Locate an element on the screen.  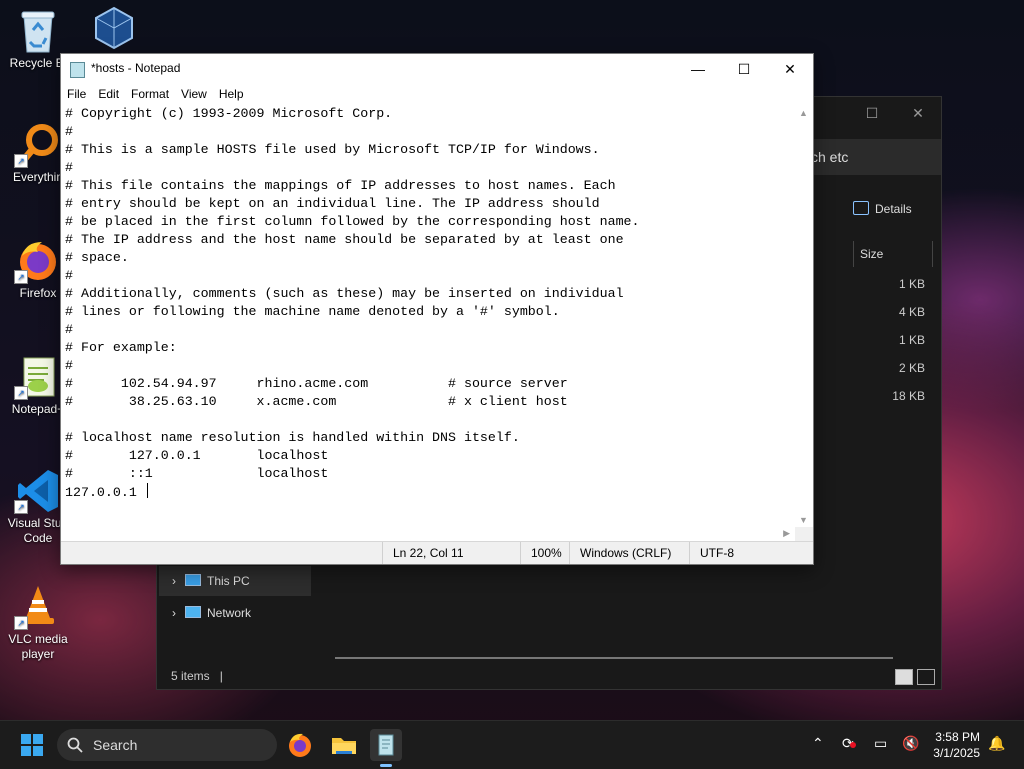
start-button is located at coordinates (32, 745).